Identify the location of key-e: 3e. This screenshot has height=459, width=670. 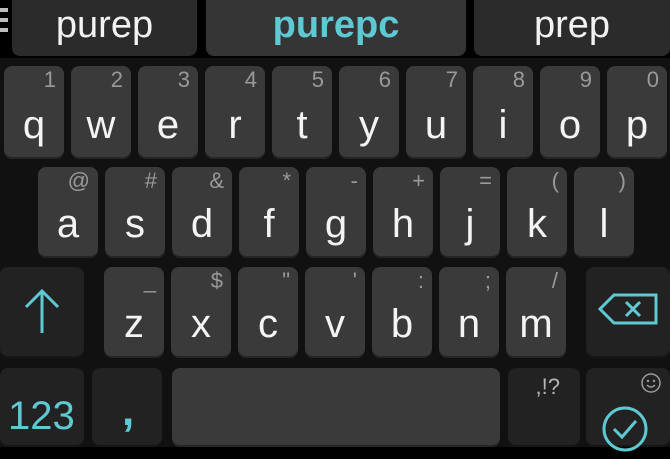
(168, 112).